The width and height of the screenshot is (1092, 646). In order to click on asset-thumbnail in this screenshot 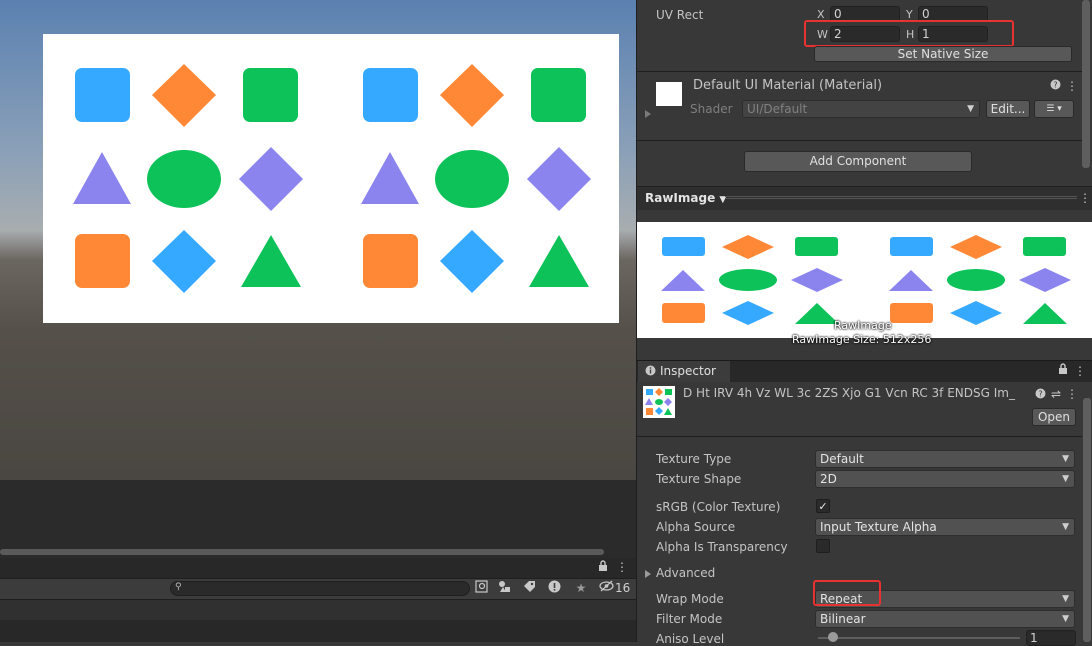, I will do `click(659, 402)`.